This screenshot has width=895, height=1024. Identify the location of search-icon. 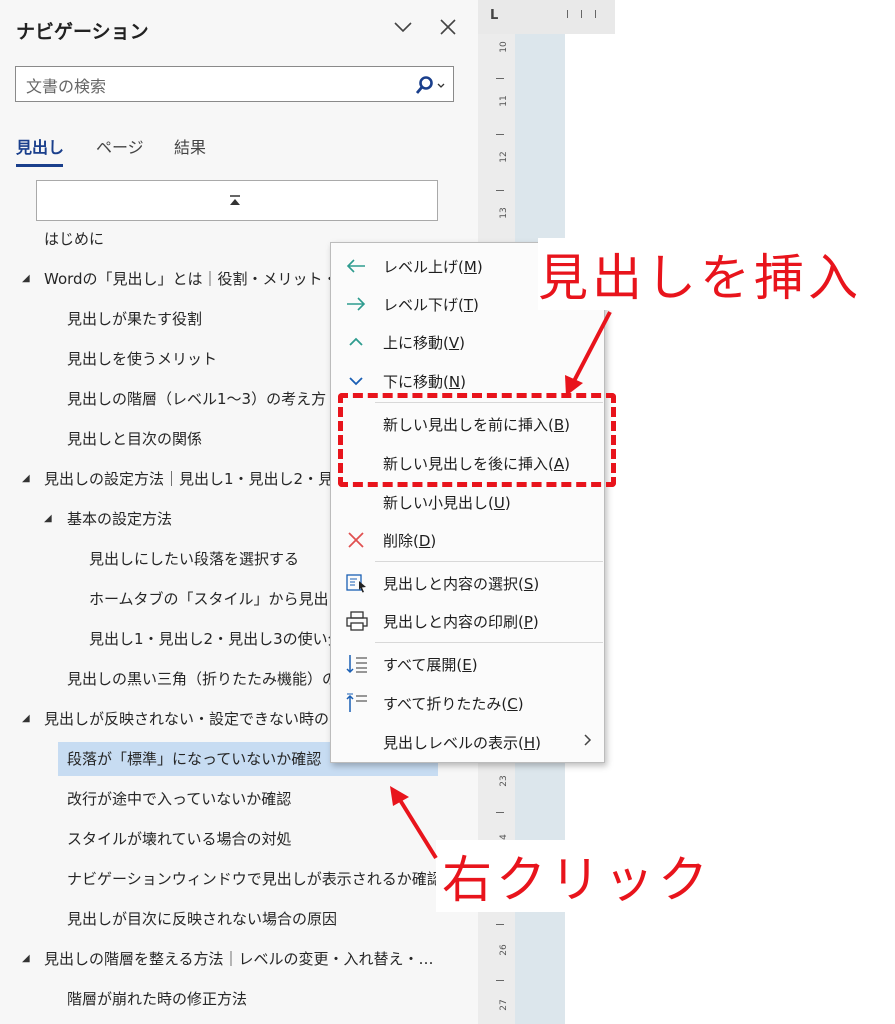
(430, 85).